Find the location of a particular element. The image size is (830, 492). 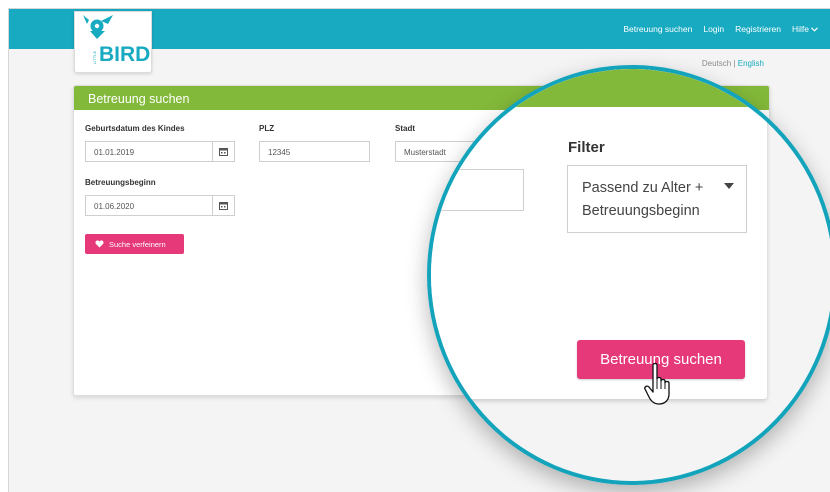

hand-pointer-icon is located at coordinates (659, 387).